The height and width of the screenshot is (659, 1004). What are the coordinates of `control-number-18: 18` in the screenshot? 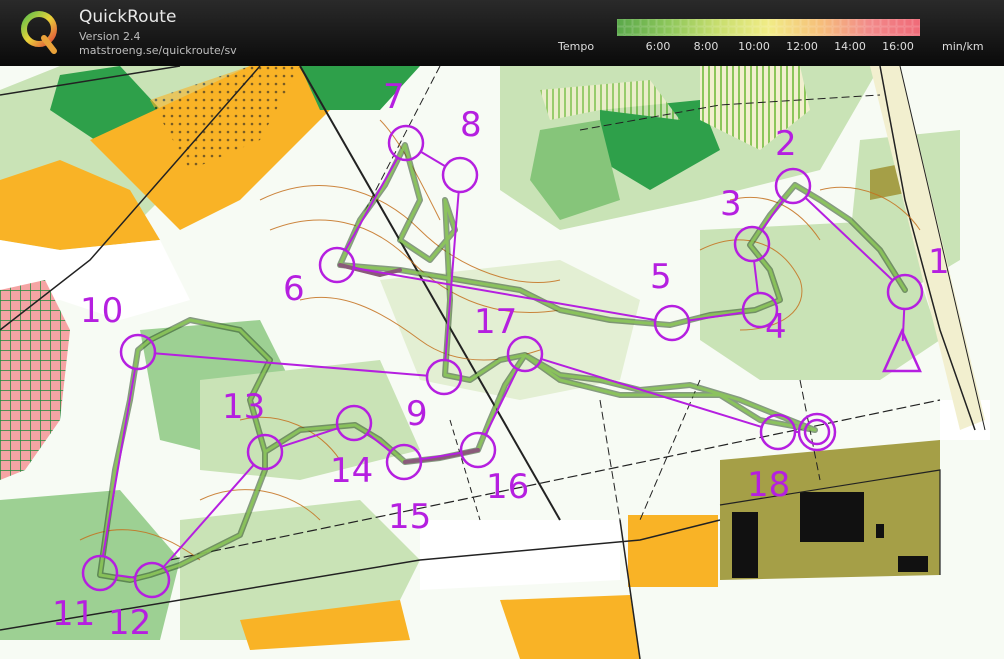 It's located at (768, 485).